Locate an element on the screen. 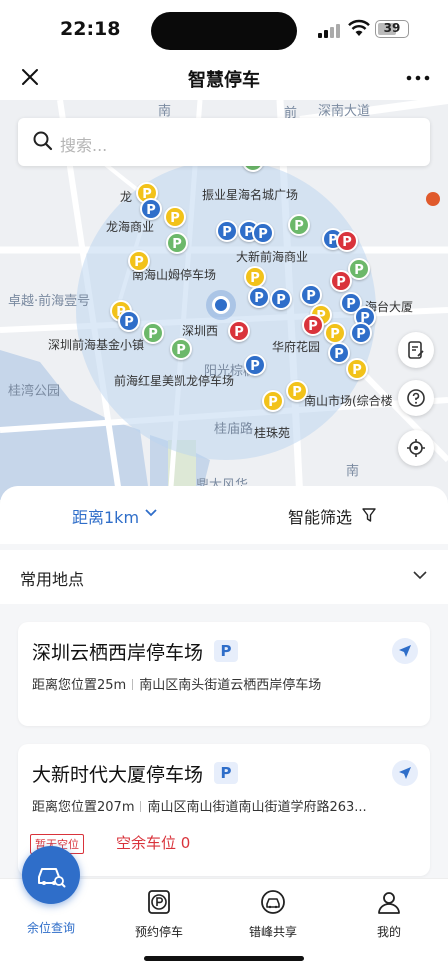 The height and width of the screenshot is (971, 448). spare-spaces: 空余车位 0 is located at coordinates (153, 843).